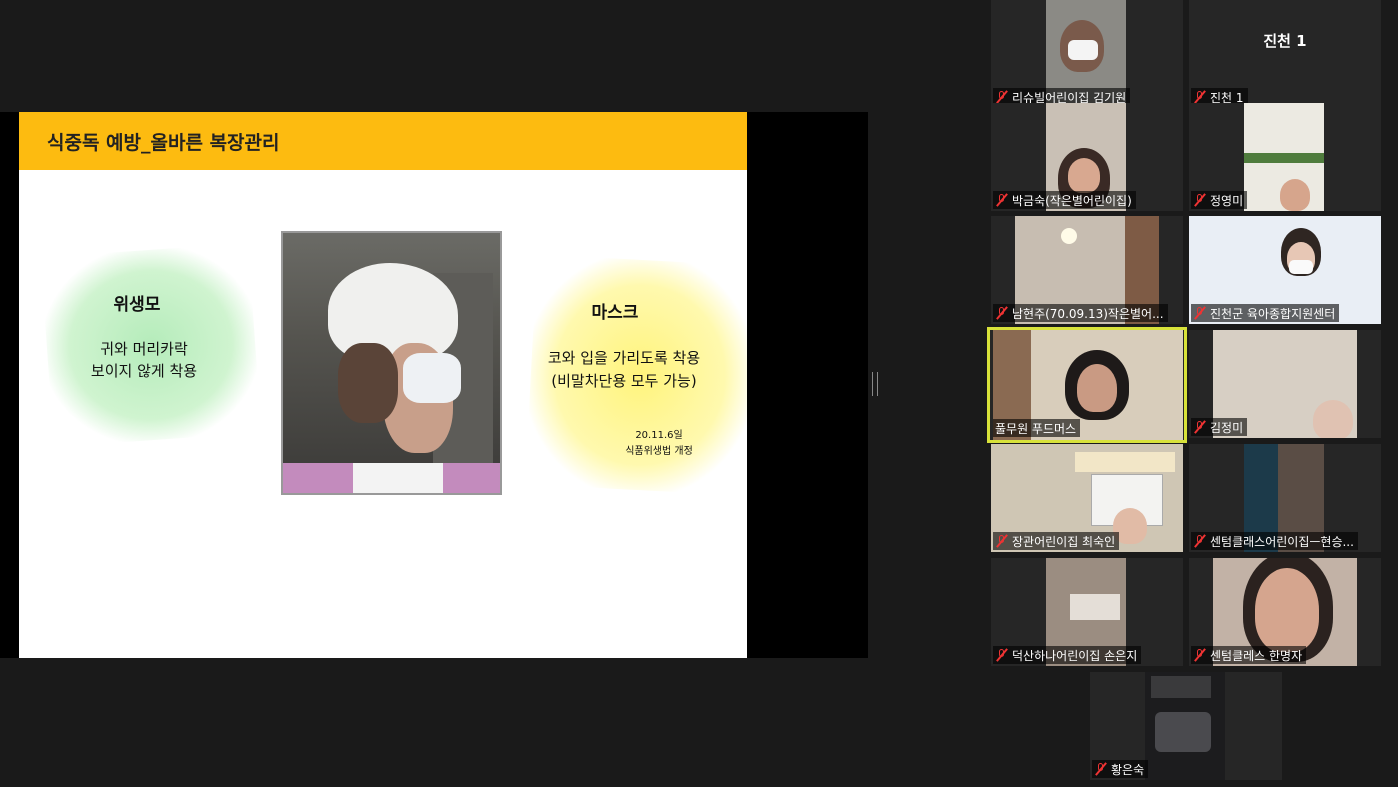 The height and width of the screenshot is (787, 1398). I want to click on participant-tile: 김정미, so click(1285, 384).